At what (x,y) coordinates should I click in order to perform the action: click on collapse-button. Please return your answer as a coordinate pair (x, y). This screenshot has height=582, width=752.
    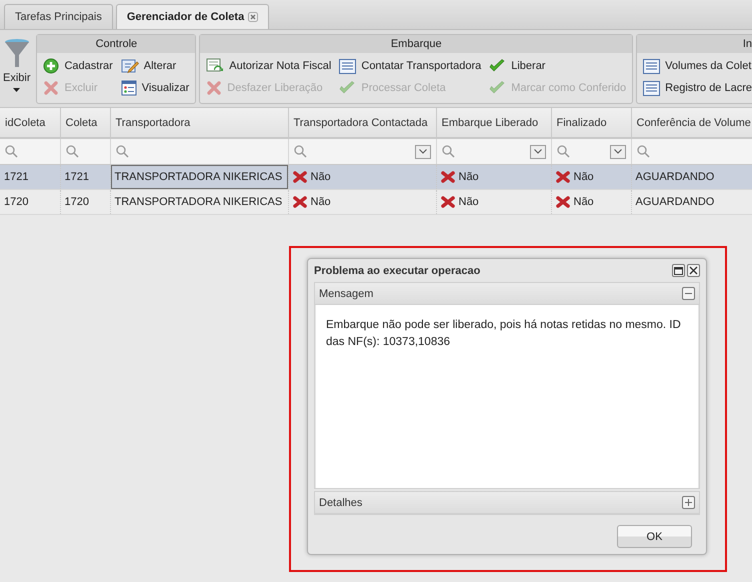
    Looking at the image, I should click on (688, 293).